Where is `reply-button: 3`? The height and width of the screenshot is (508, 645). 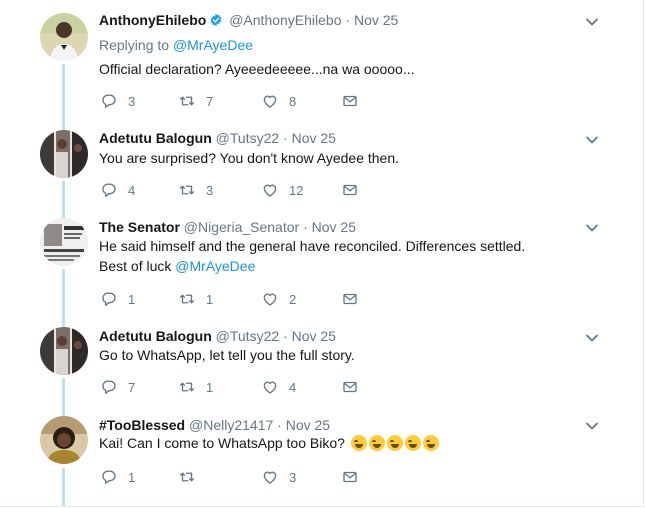
reply-button: 3 is located at coordinates (117, 101).